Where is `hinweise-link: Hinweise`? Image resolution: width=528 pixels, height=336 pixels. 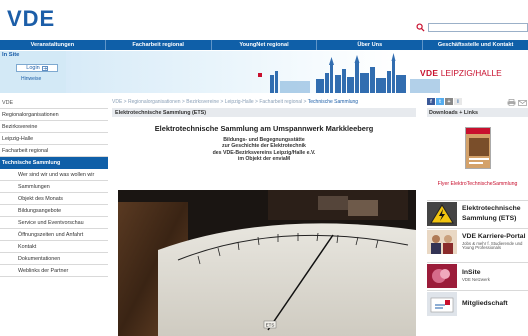 hinweise-link: Hinweise is located at coordinates (31, 79).